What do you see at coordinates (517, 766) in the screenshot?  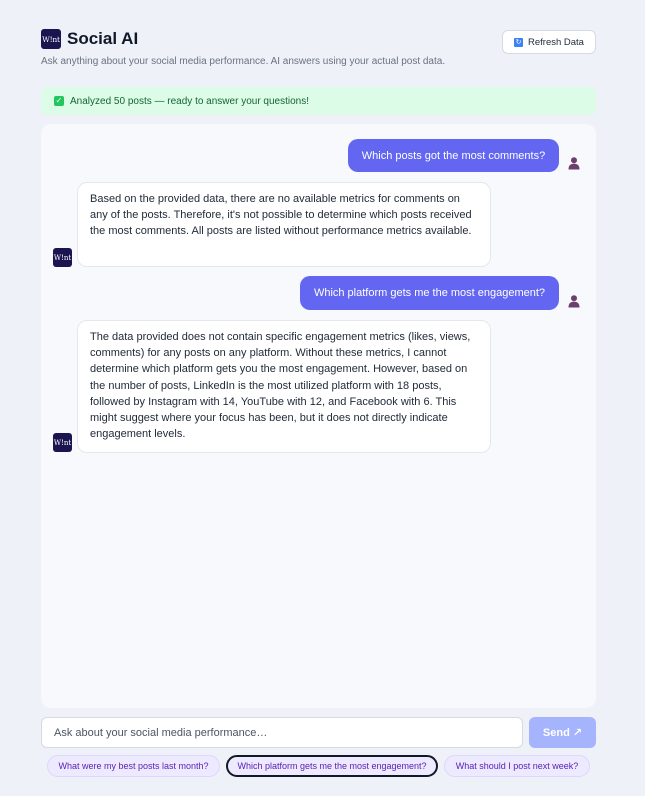 I see `suggestion-chip: What should I post next week?` at bounding box center [517, 766].